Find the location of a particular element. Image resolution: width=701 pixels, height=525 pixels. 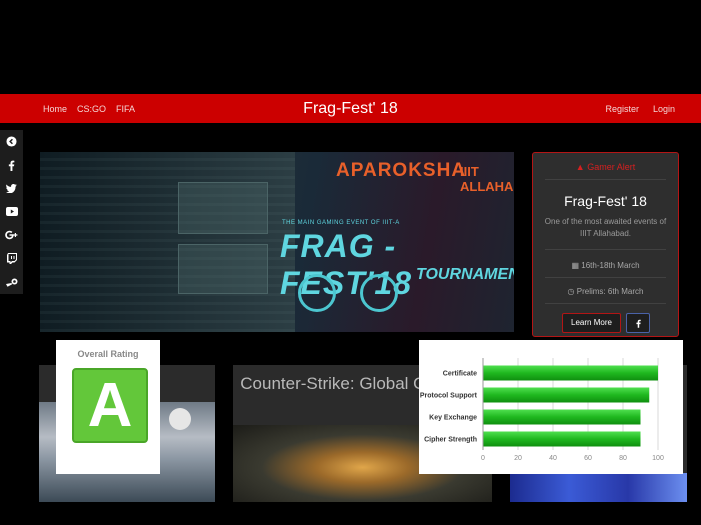

banner-hud-background is located at coordinates (167, 242).